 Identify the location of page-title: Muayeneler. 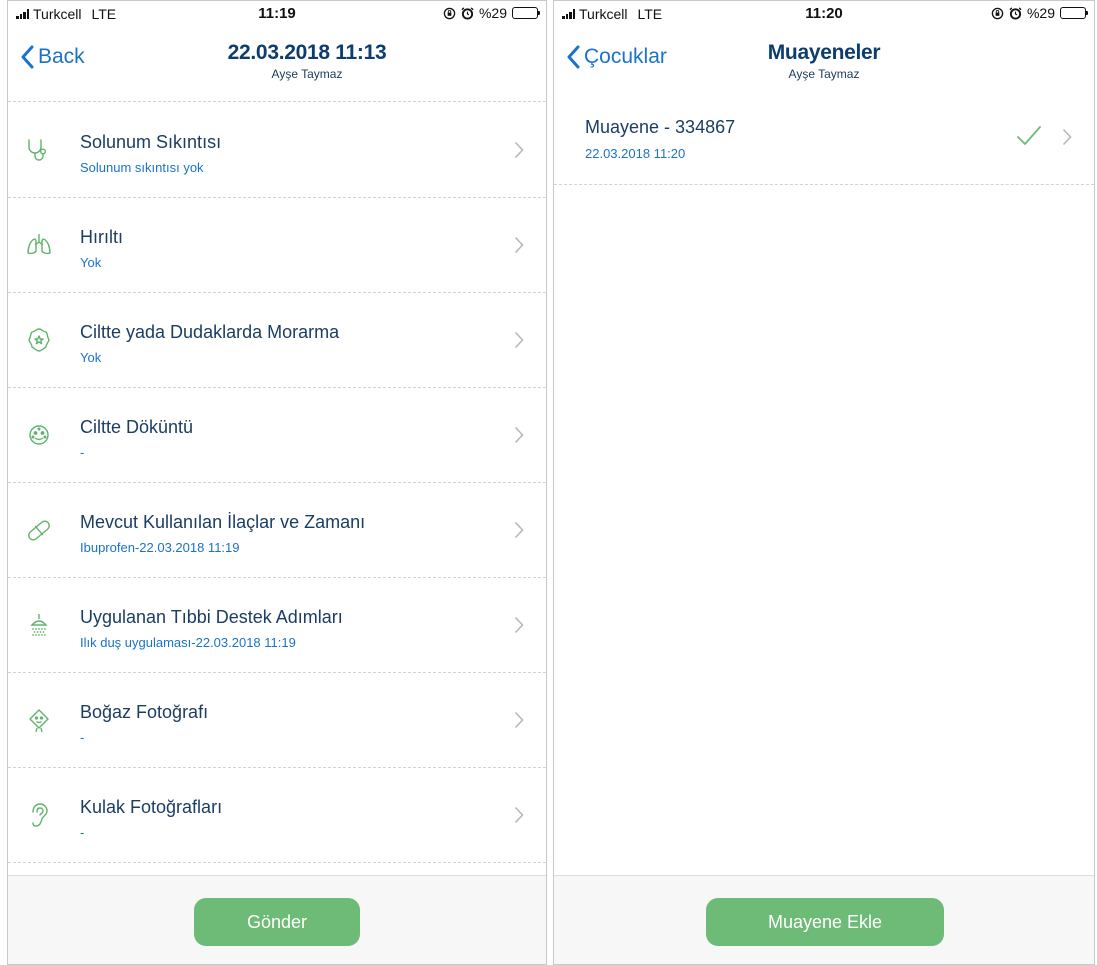
(824, 52).